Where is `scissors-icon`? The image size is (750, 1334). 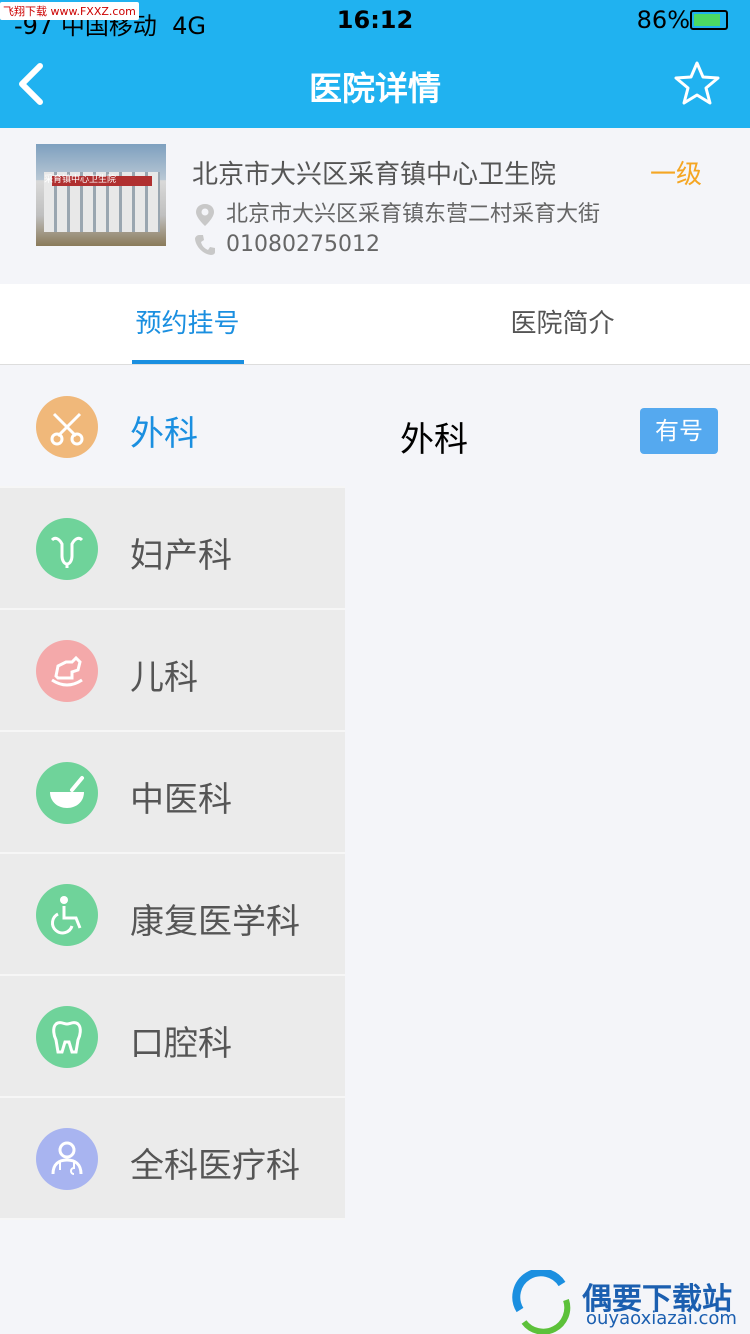
scissors-icon is located at coordinates (67, 427).